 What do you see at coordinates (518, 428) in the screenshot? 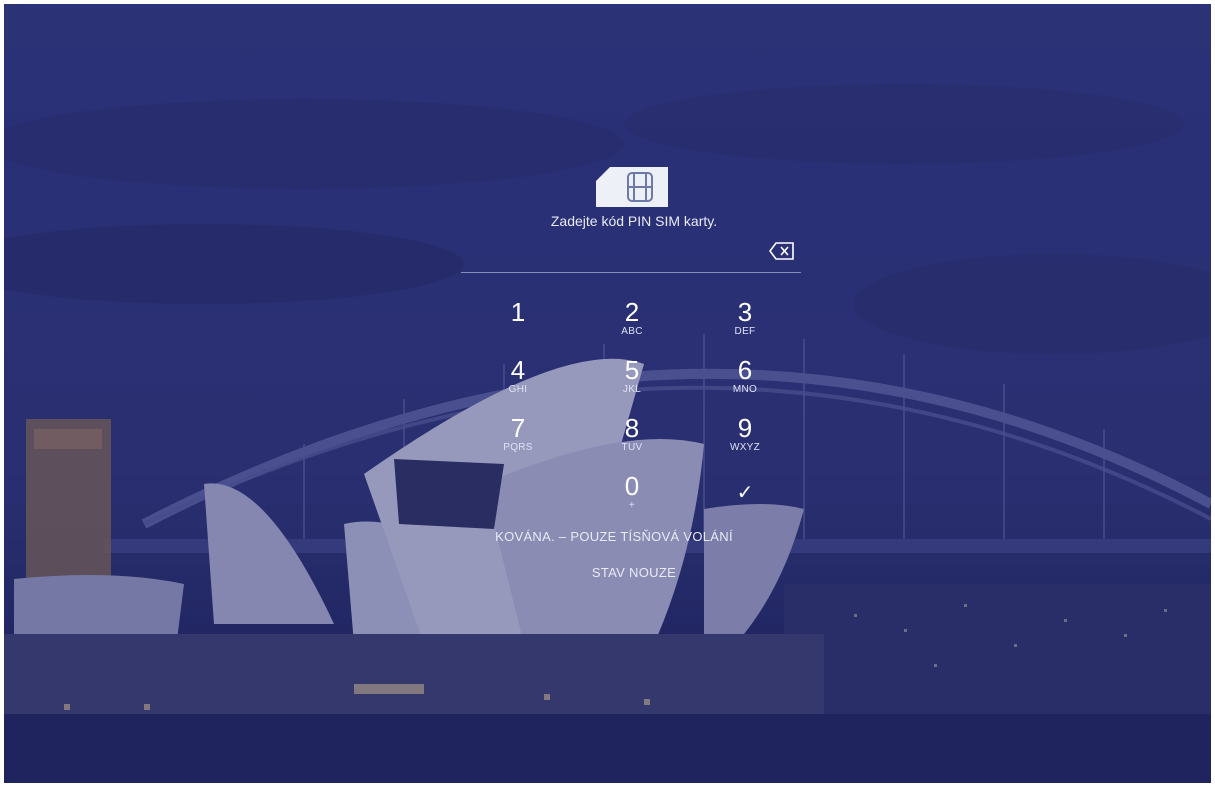
I see `key-digit: 7` at bounding box center [518, 428].